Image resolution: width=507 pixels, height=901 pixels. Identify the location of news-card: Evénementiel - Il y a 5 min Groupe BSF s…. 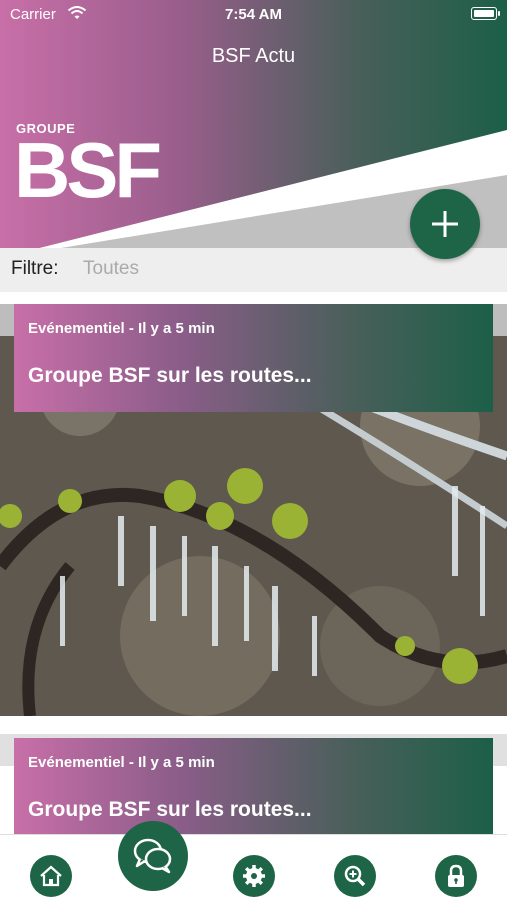
(253, 784).